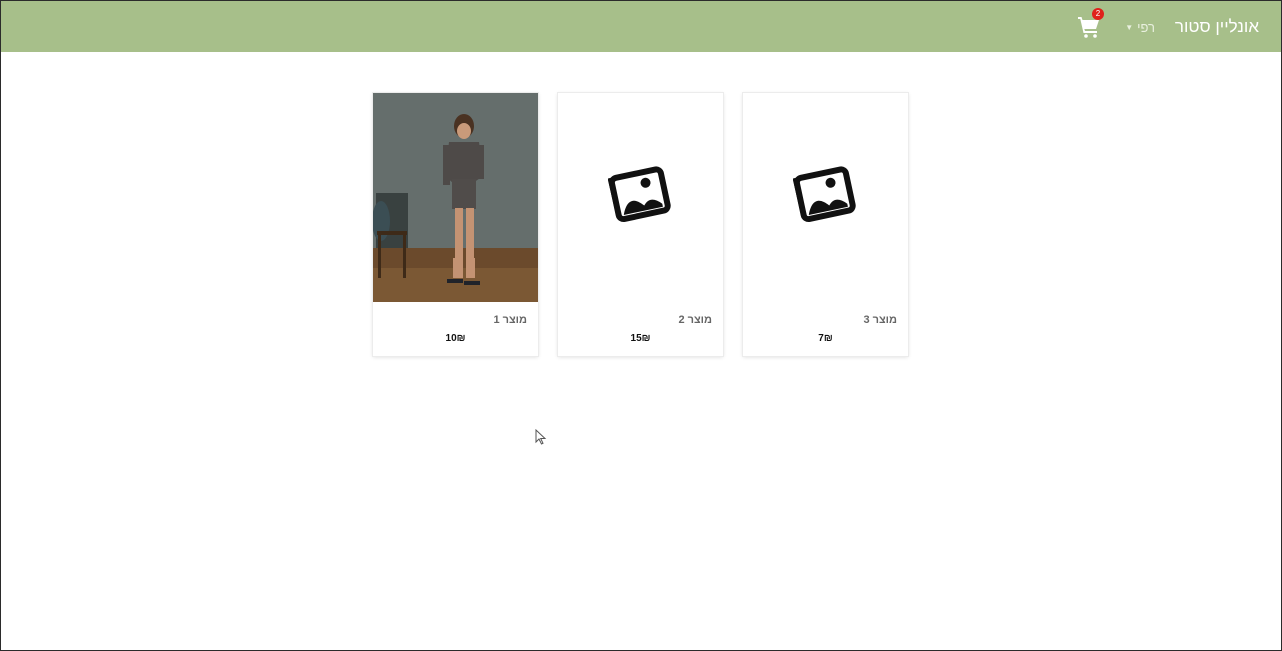  I want to click on user-name: רפי, so click(1146, 27).